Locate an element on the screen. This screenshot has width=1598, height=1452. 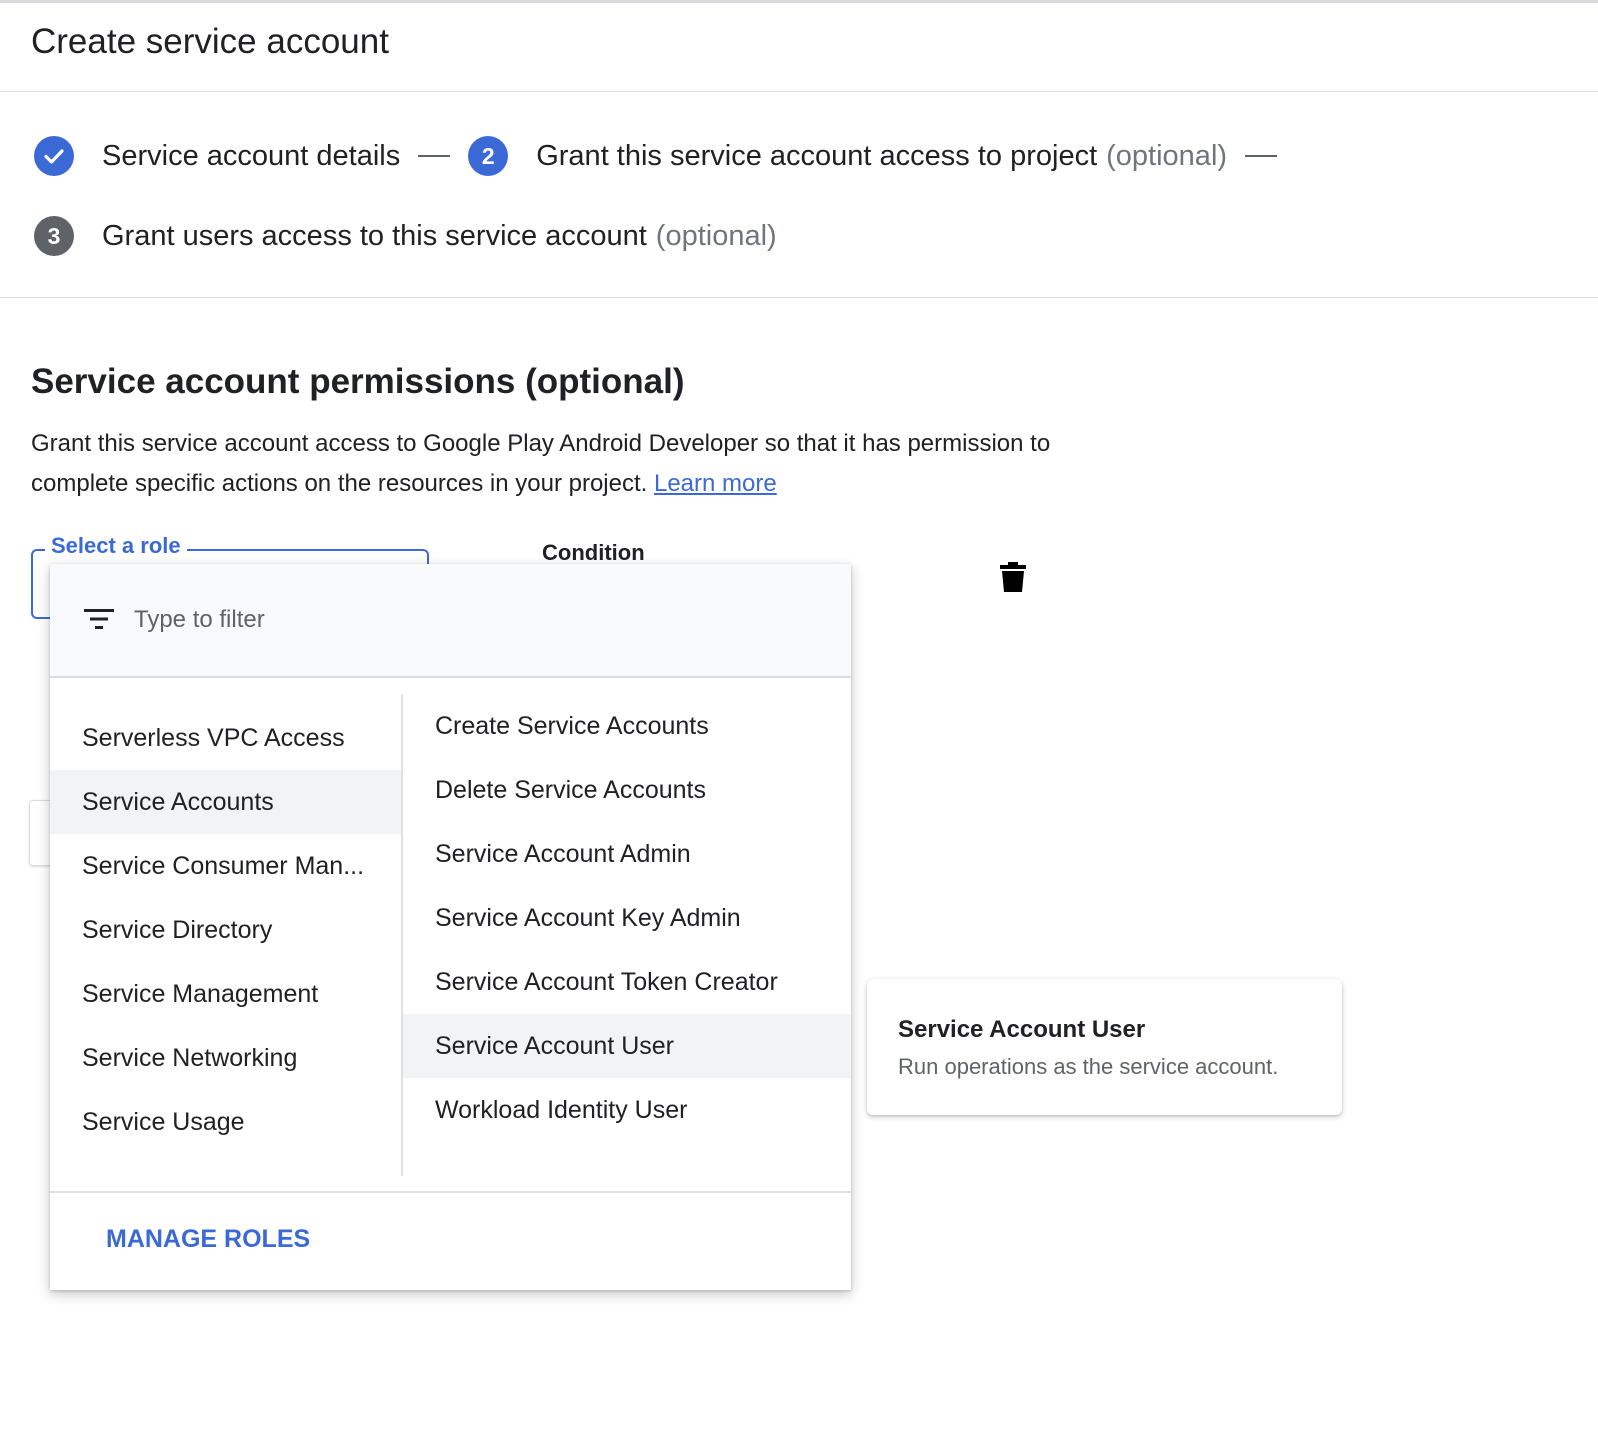
tooltip-title: Service Account User is located at coordinates (1022, 1029).